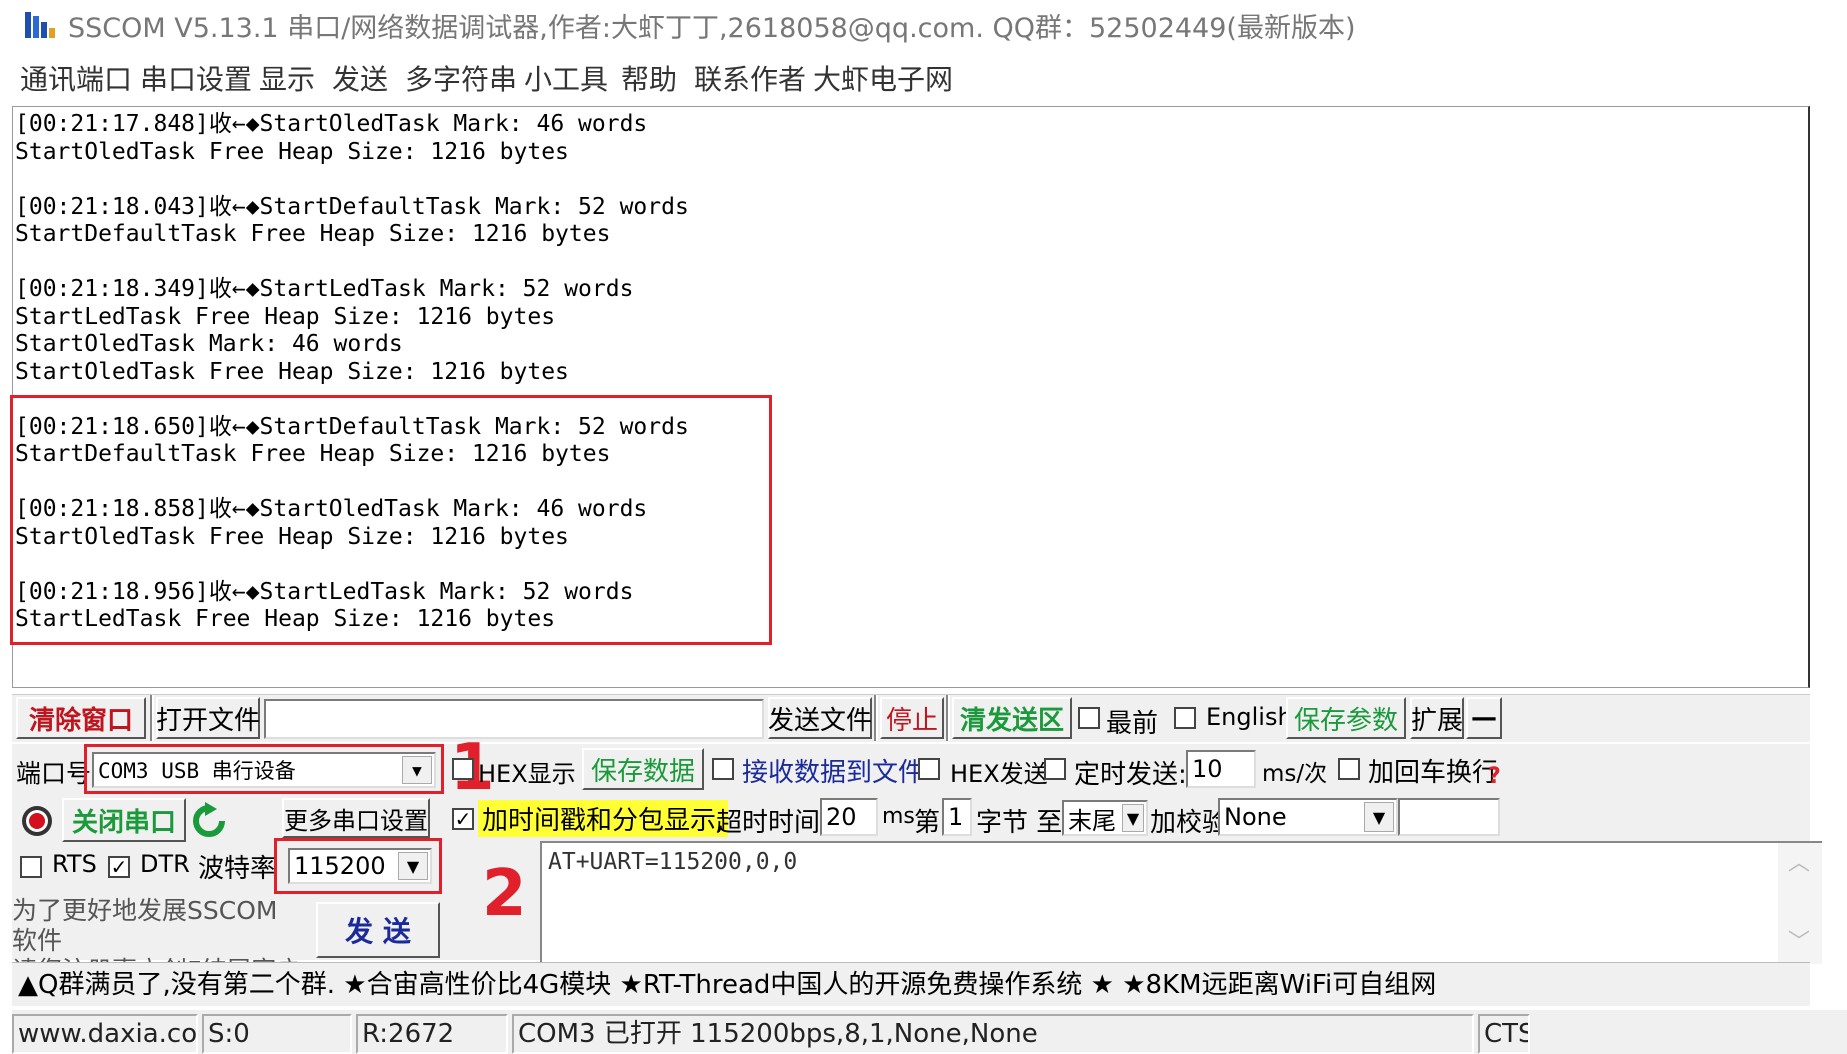 This screenshot has height=1054, width=1847. What do you see at coordinates (603, 818) in the screenshot?
I see `timestamp-label: 加时间戳和分包显示,` at bounding box center [603, 818].